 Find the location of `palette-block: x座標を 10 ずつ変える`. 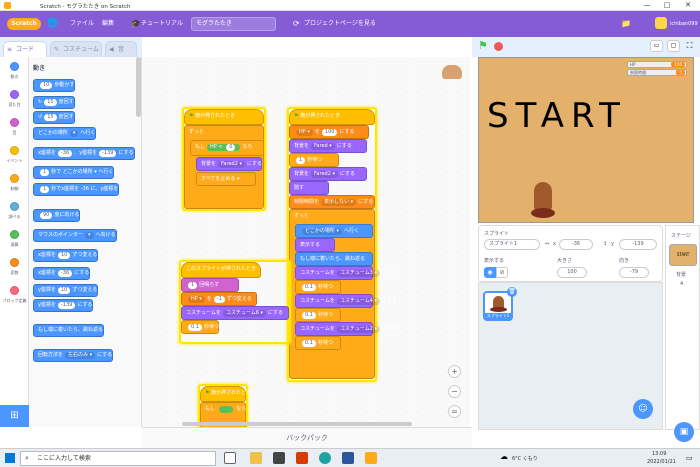

palette-block: x座標を 10 ずつ変える is located at coordinates (66, 255).